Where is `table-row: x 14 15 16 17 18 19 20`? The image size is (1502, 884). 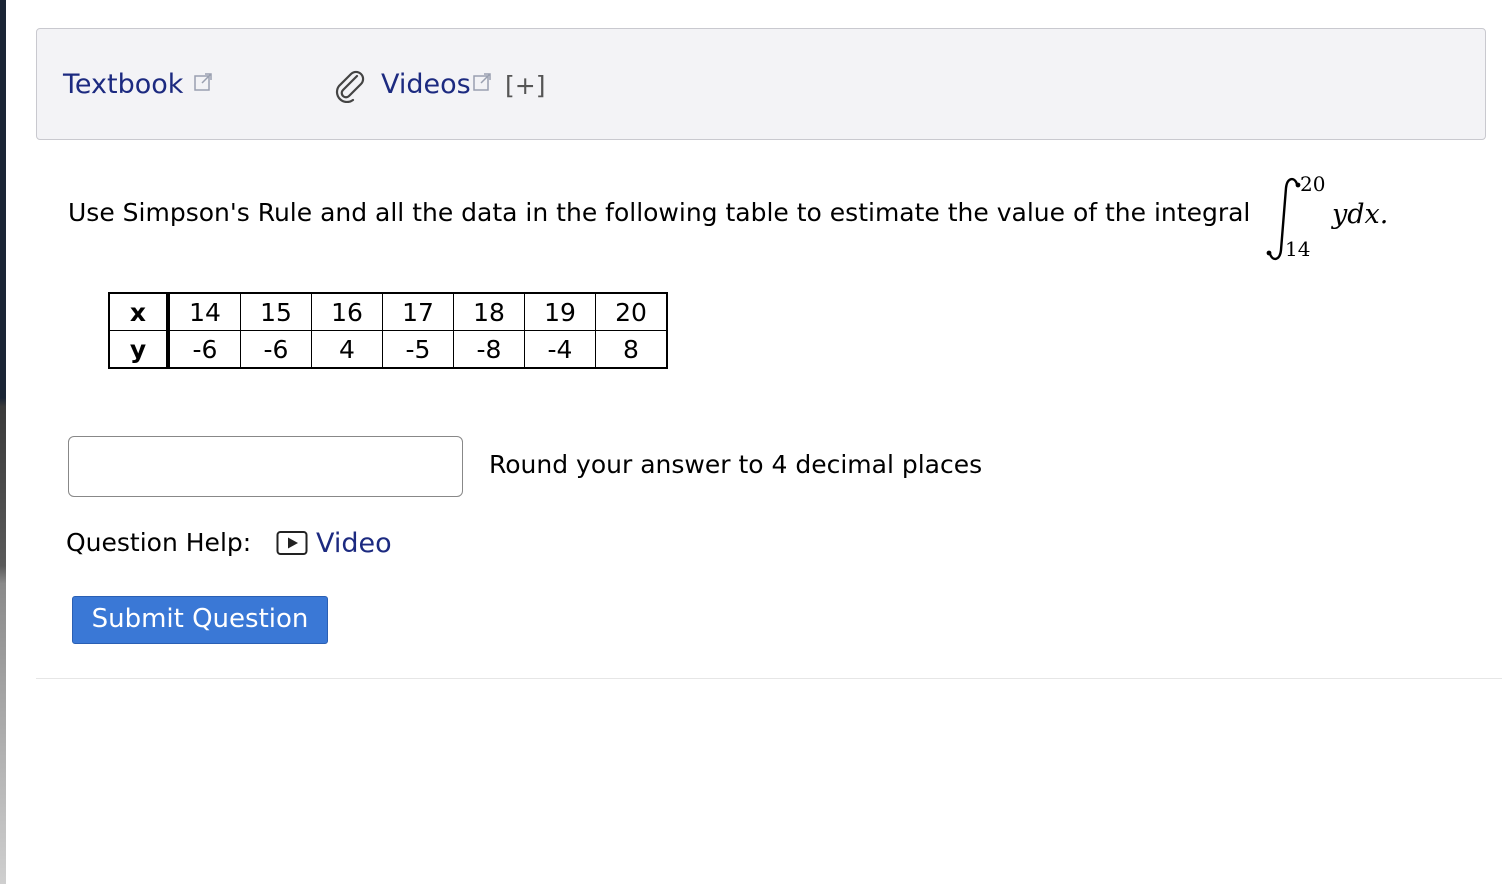 table-row: x 14 15 16 17 18 19 20 is located at coordinates (388, 311).